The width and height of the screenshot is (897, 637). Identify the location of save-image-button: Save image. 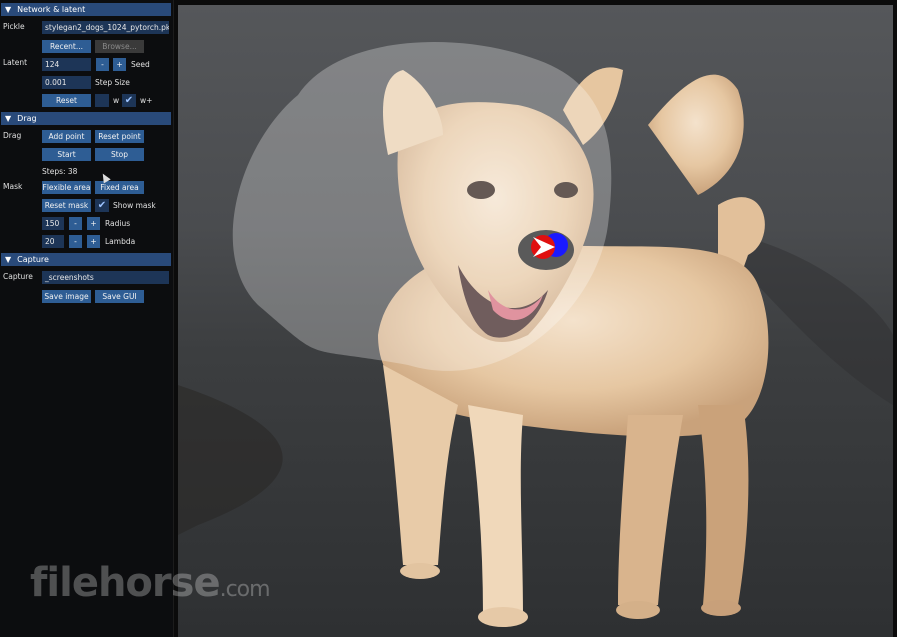
(66, 296).